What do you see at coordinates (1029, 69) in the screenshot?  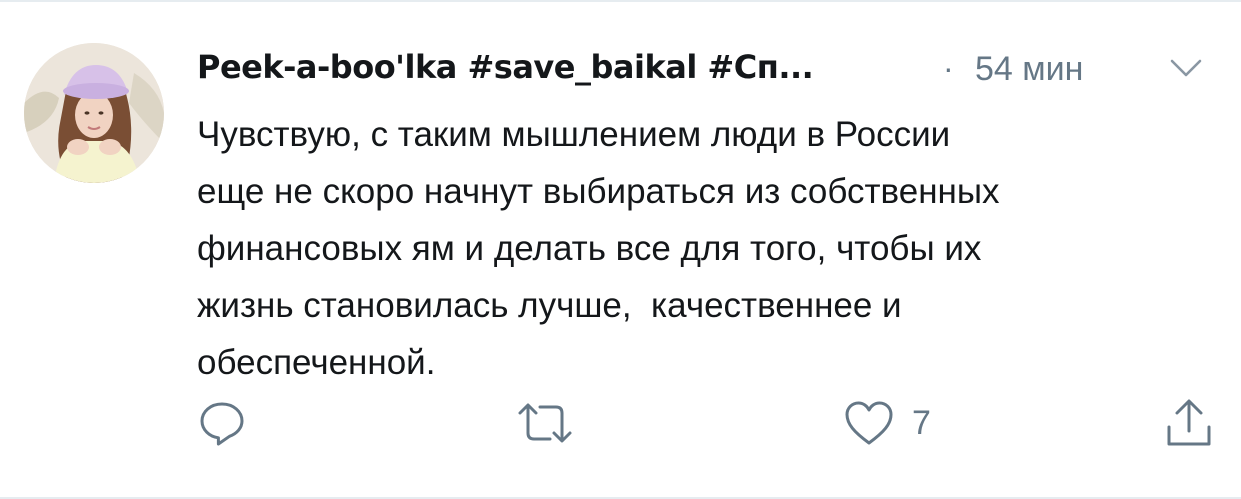 I see `timestamp: 54 мин` at bounding box center [1029, 69].